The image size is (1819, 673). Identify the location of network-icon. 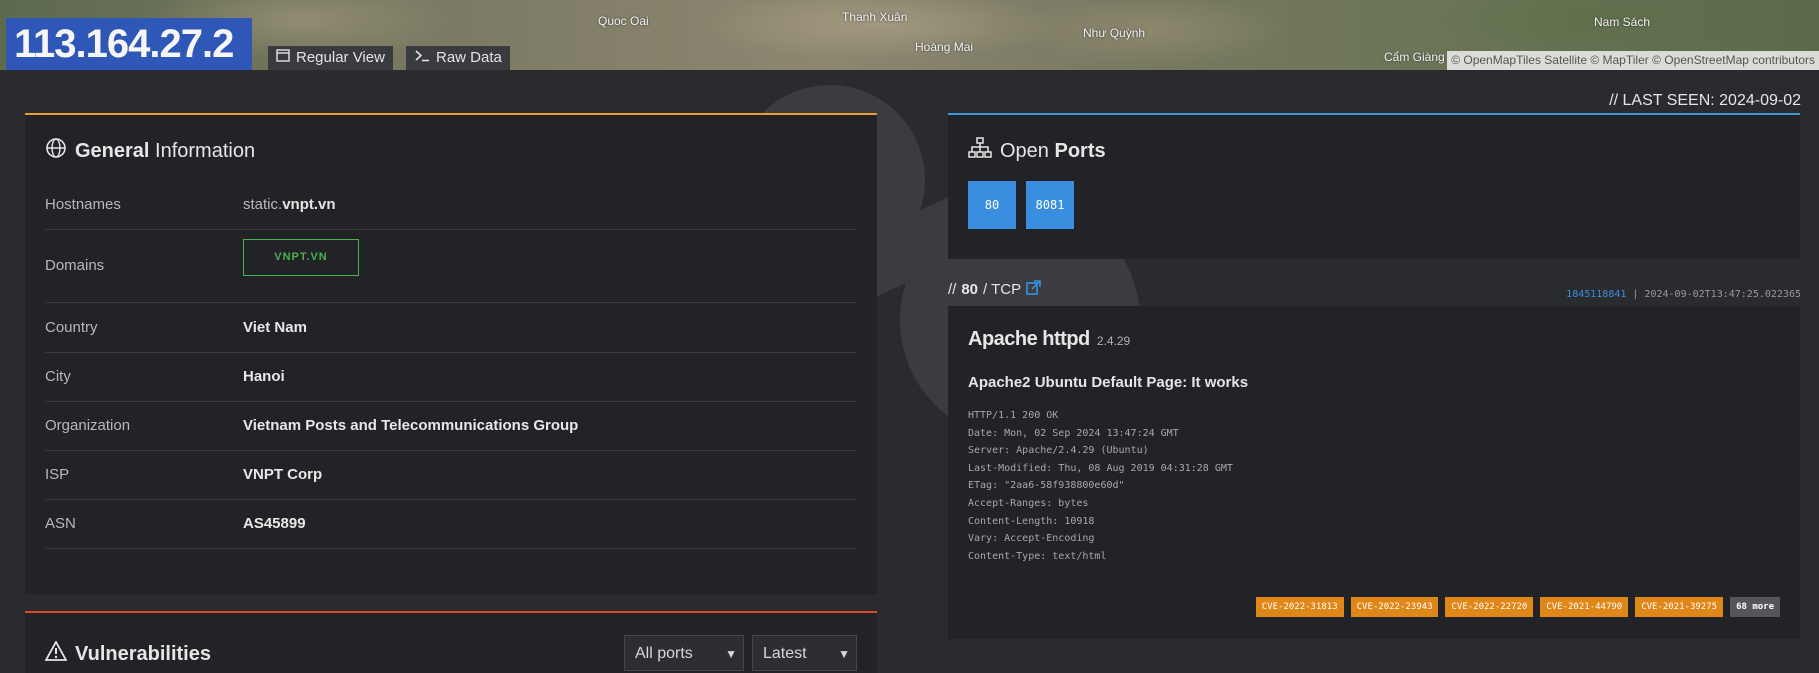
(980, 151).